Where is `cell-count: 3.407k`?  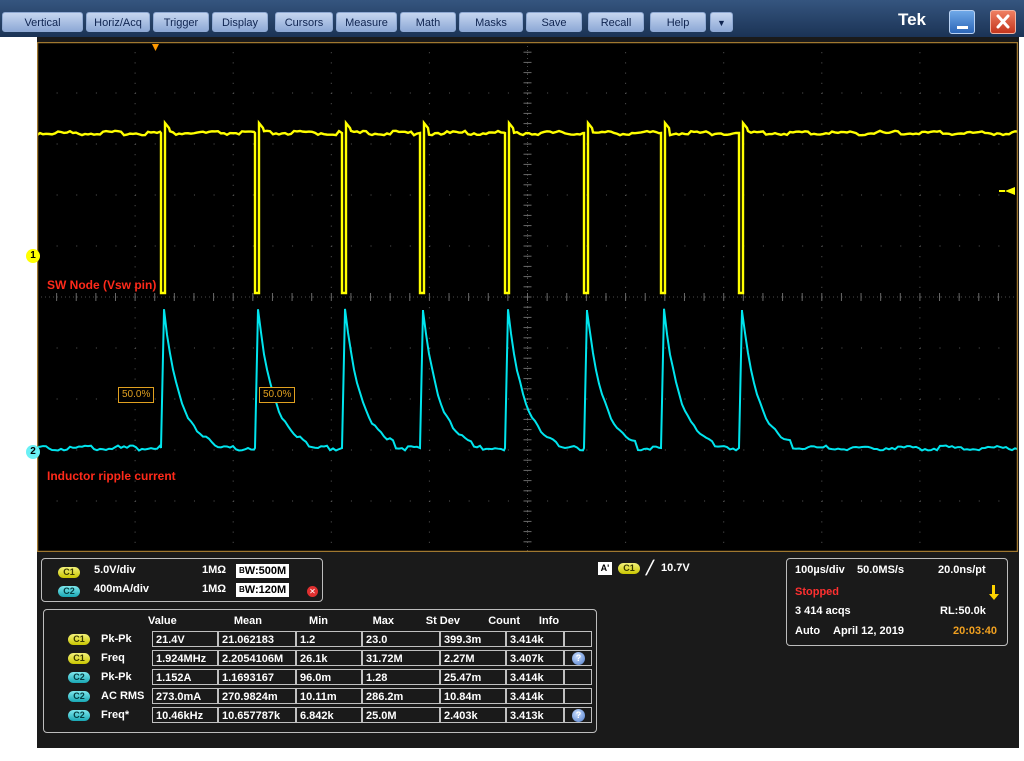
cell-count: 3.407k is located at coordinates (535, 658).